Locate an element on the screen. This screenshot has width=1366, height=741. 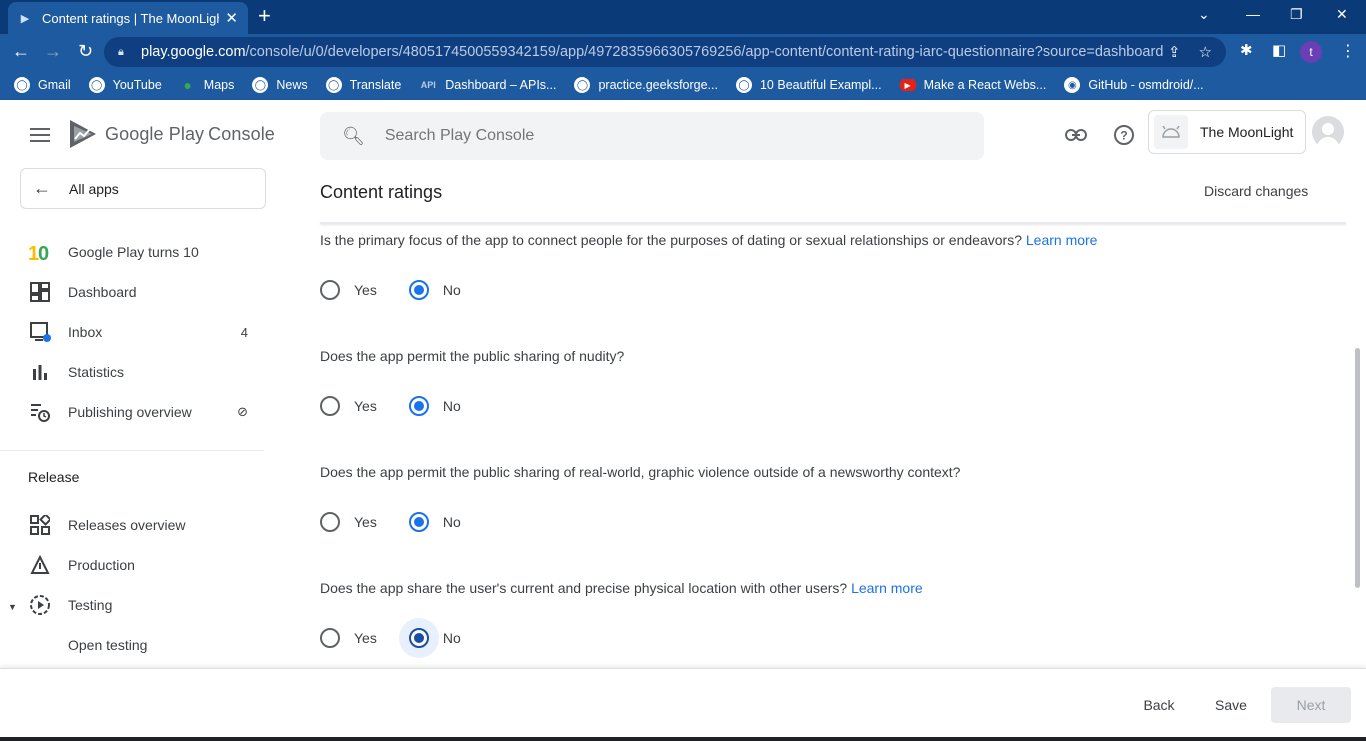
bookmark-star-icon: ☆ is located at coordinates (1205, 52).